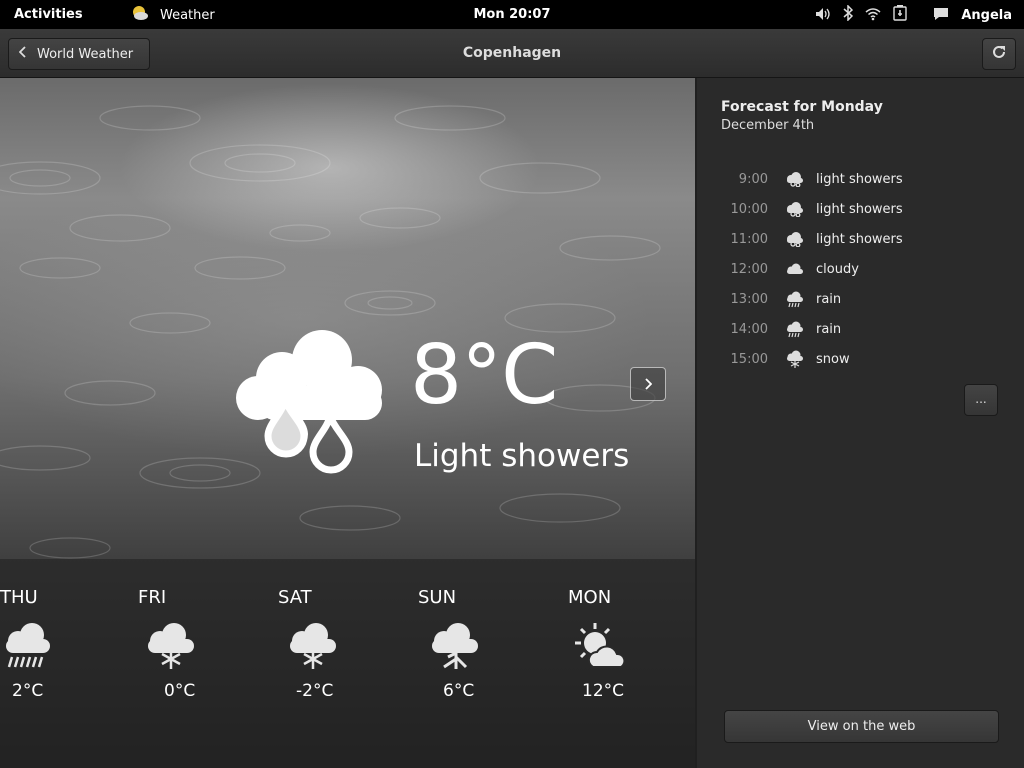 The image size is (1024, 768). Describe the element at coordinates (455, 648) in the screenshot. I see `storm-icon` at that location.